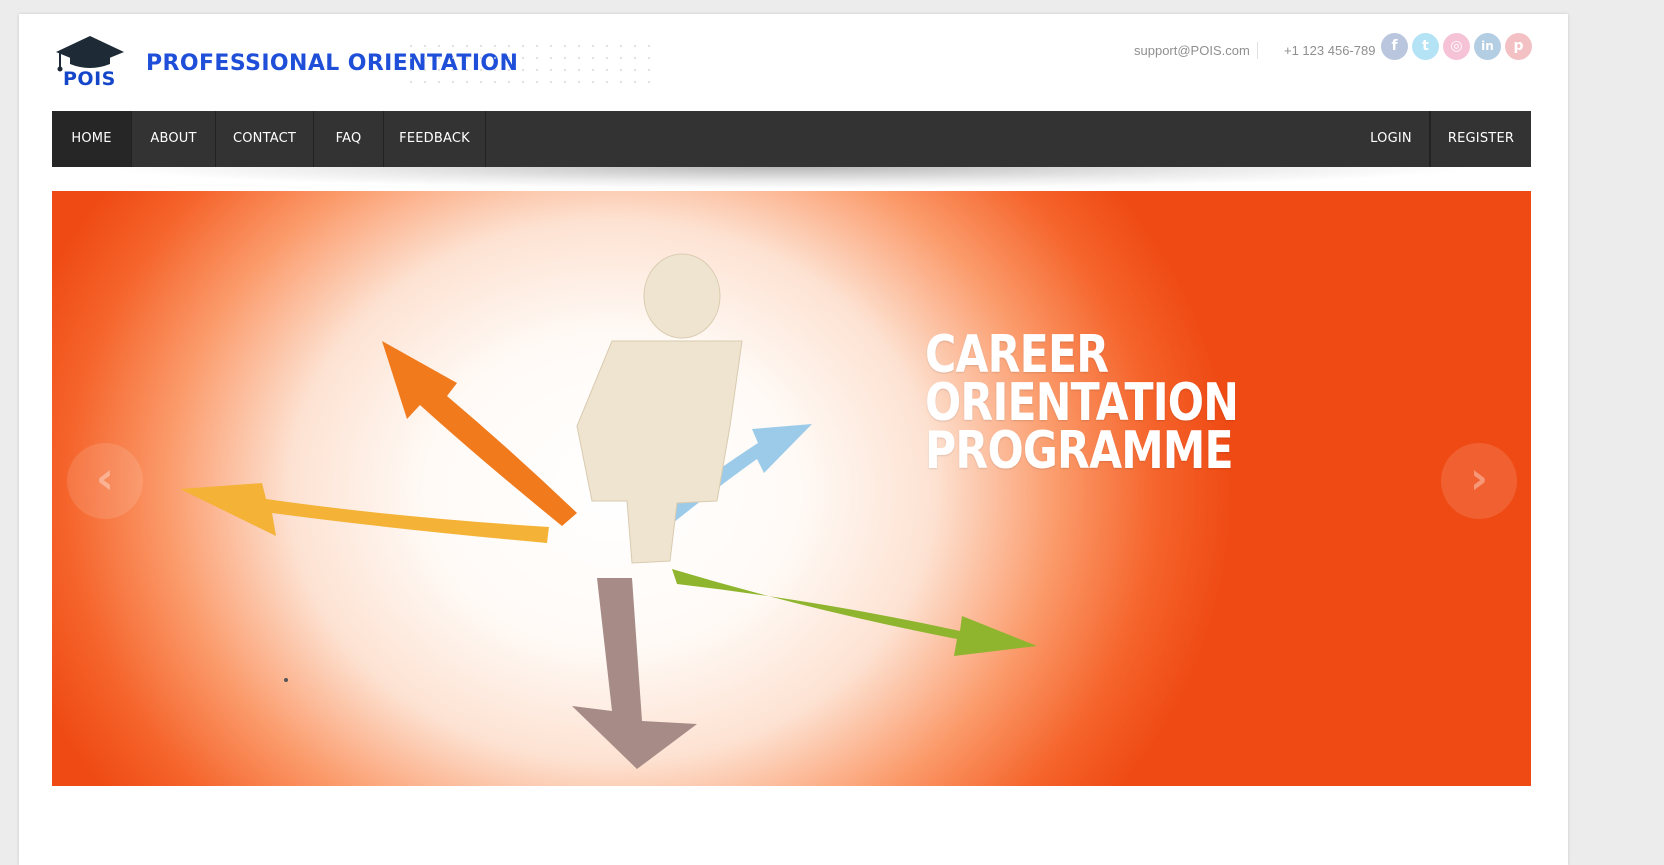  Describe the element at coordinates (1257, 50) in the screenshot. I see `contact-divider` at that location.